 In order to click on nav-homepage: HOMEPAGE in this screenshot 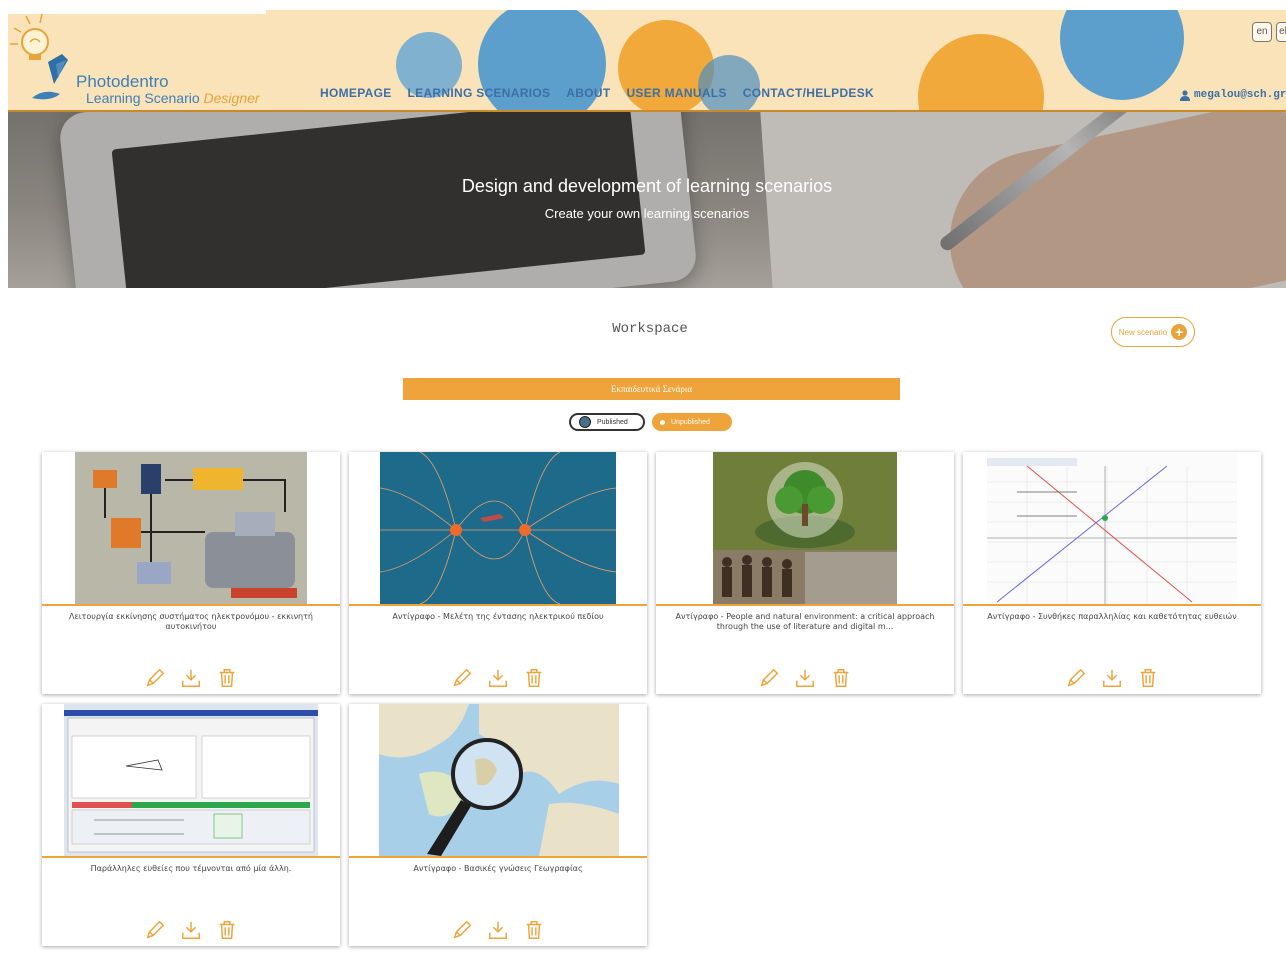, I will do `click(356, 93)`.